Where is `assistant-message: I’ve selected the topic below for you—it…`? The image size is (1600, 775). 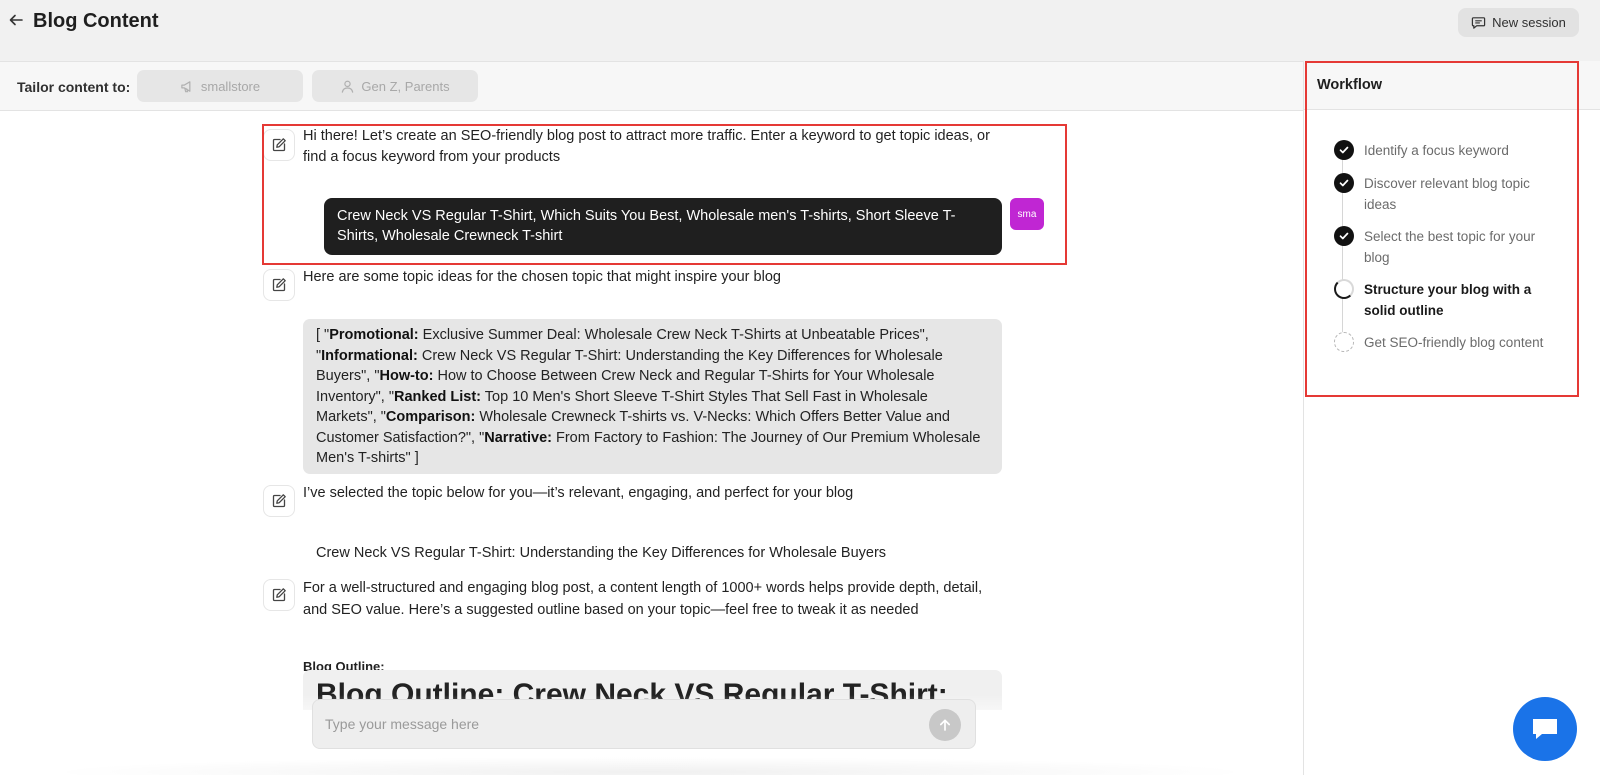 assistant-message: I’ve selected the topic below for you—it… is located at coordinates (578, 493).